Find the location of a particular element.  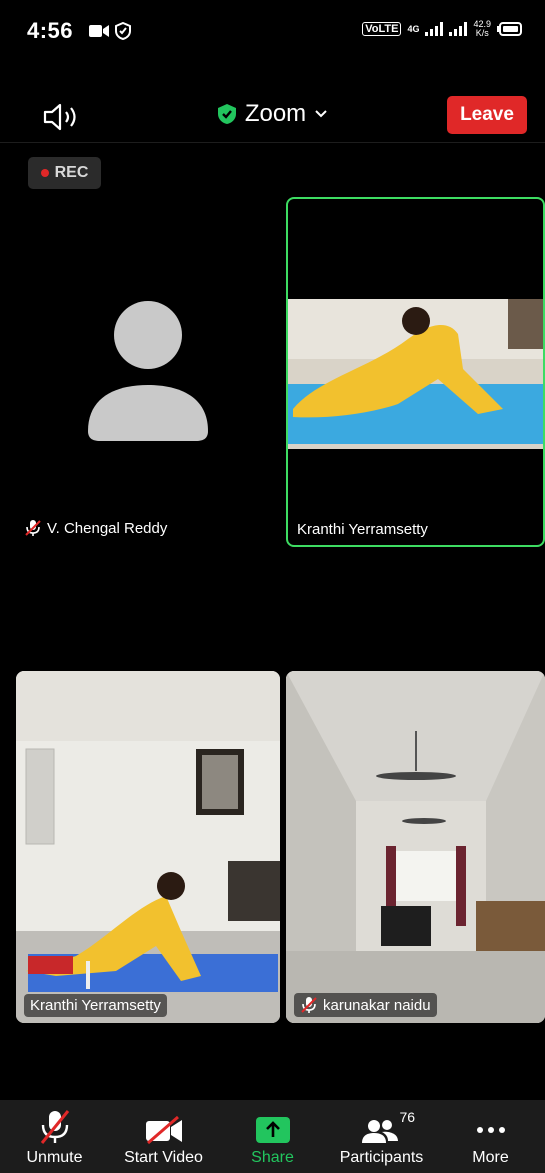

verified-shield-icon is located at coordinates (226, 114).